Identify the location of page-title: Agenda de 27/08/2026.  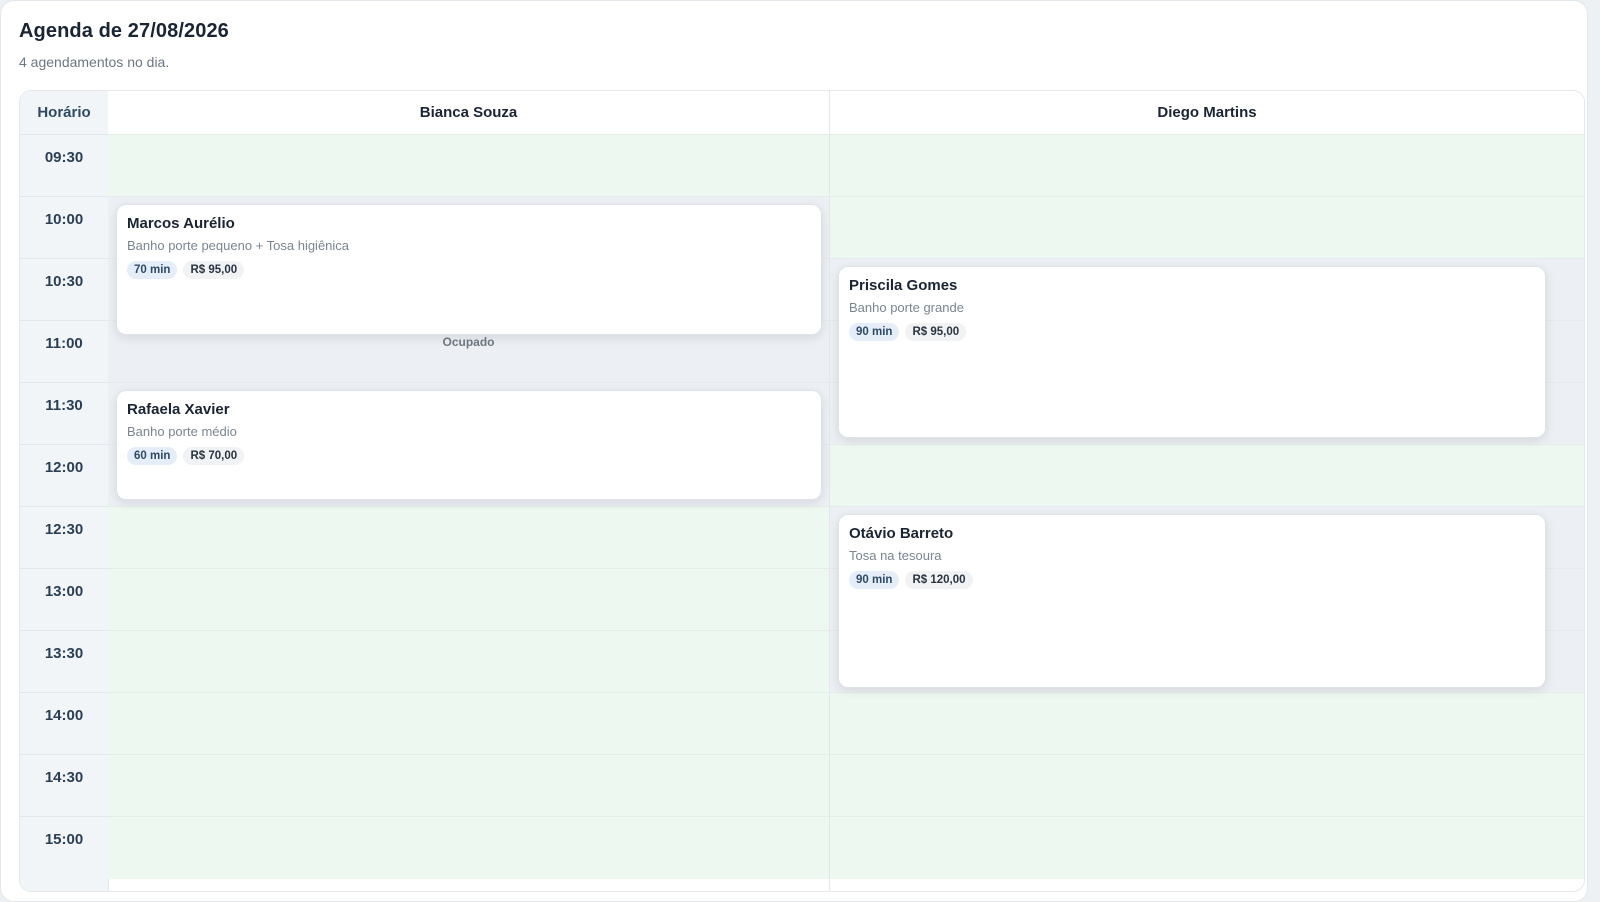
(124, 31).